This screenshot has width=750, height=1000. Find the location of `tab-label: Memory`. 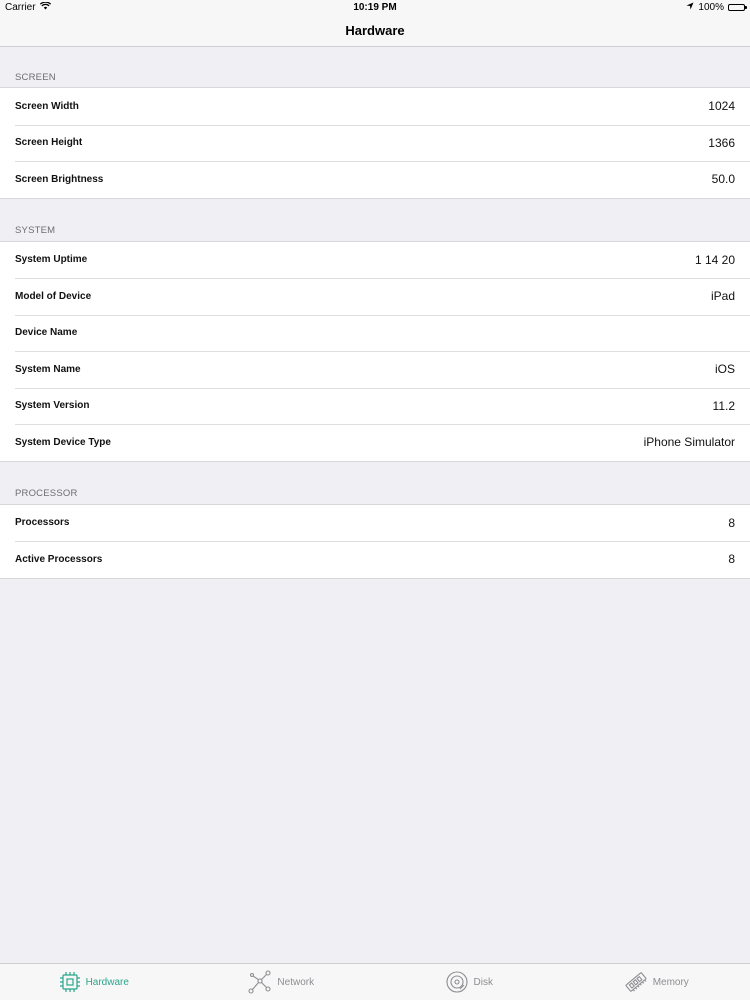

tab-label: Memory is located at coordinates (670, 982).